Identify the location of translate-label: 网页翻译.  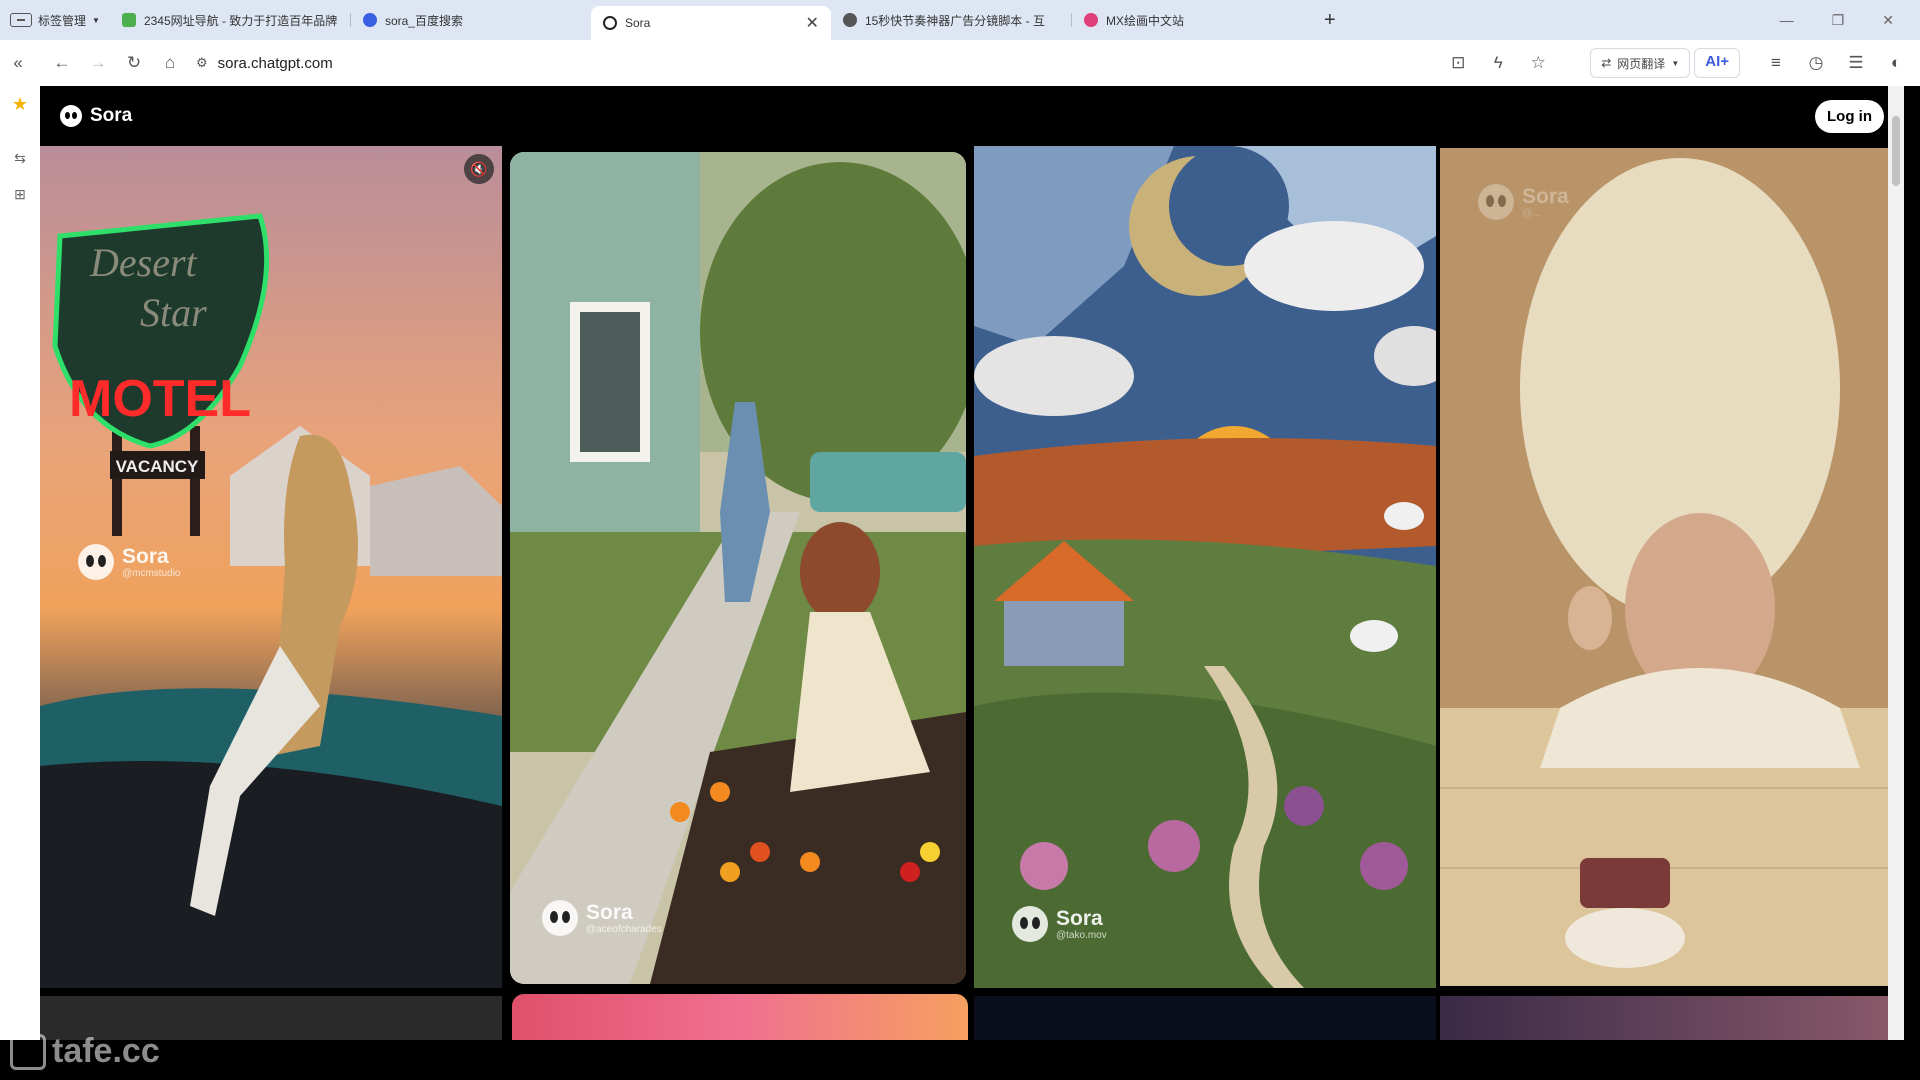
(1641, 63).